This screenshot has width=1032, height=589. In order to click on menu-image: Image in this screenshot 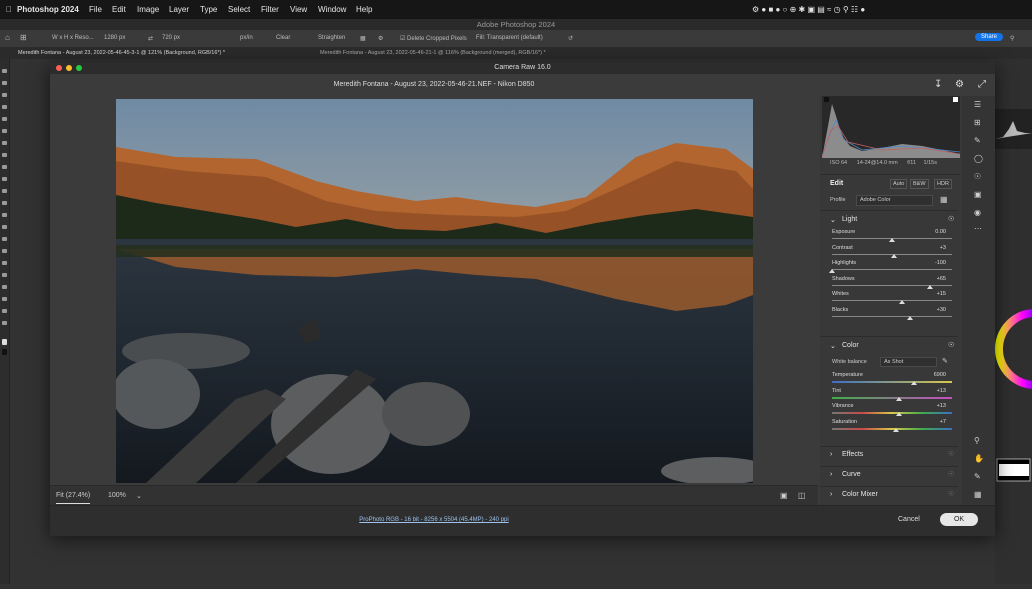, I will do `click(148, 9)`.